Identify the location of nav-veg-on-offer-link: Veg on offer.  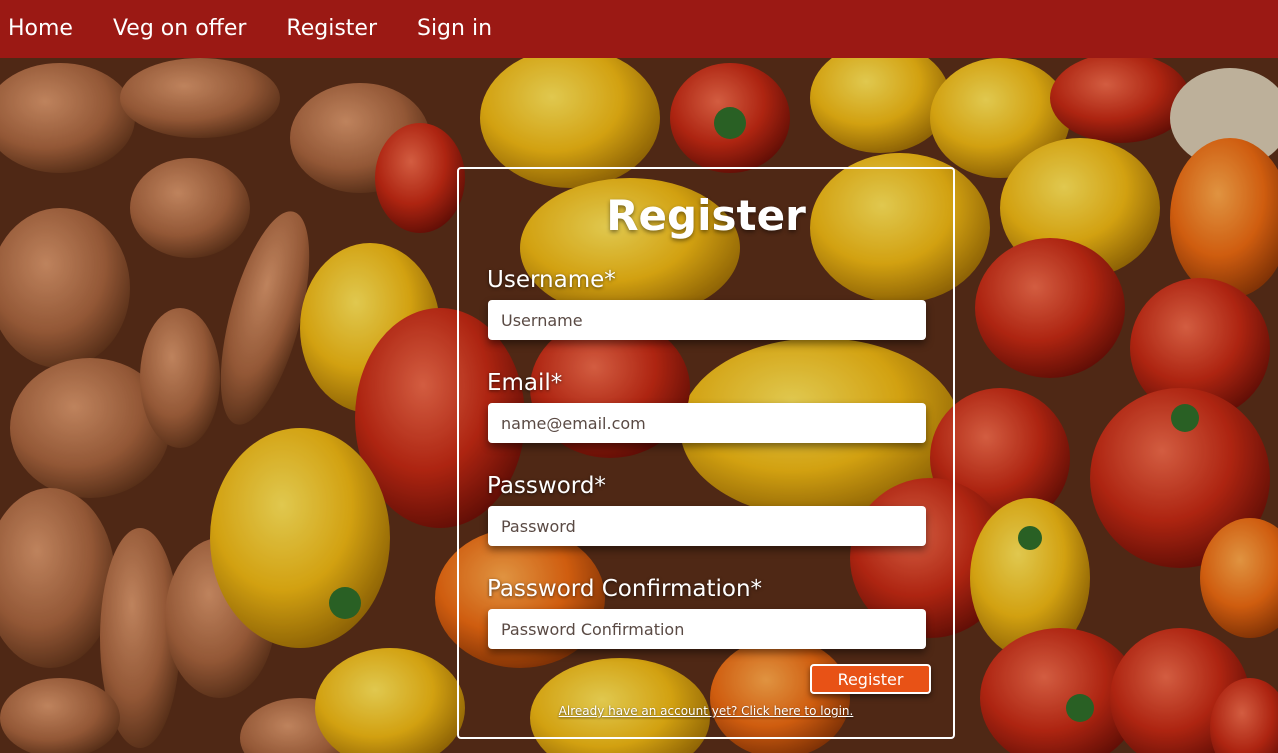
(179, 29).